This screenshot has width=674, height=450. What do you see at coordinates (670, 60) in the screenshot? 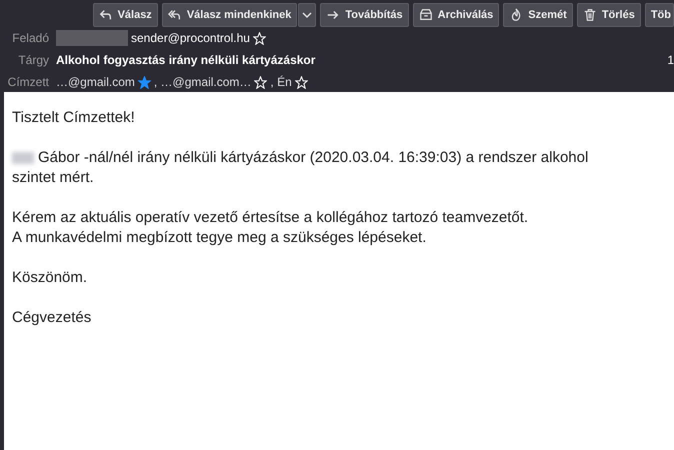
I see `date-text: 1` at bounding box center [670, 60].